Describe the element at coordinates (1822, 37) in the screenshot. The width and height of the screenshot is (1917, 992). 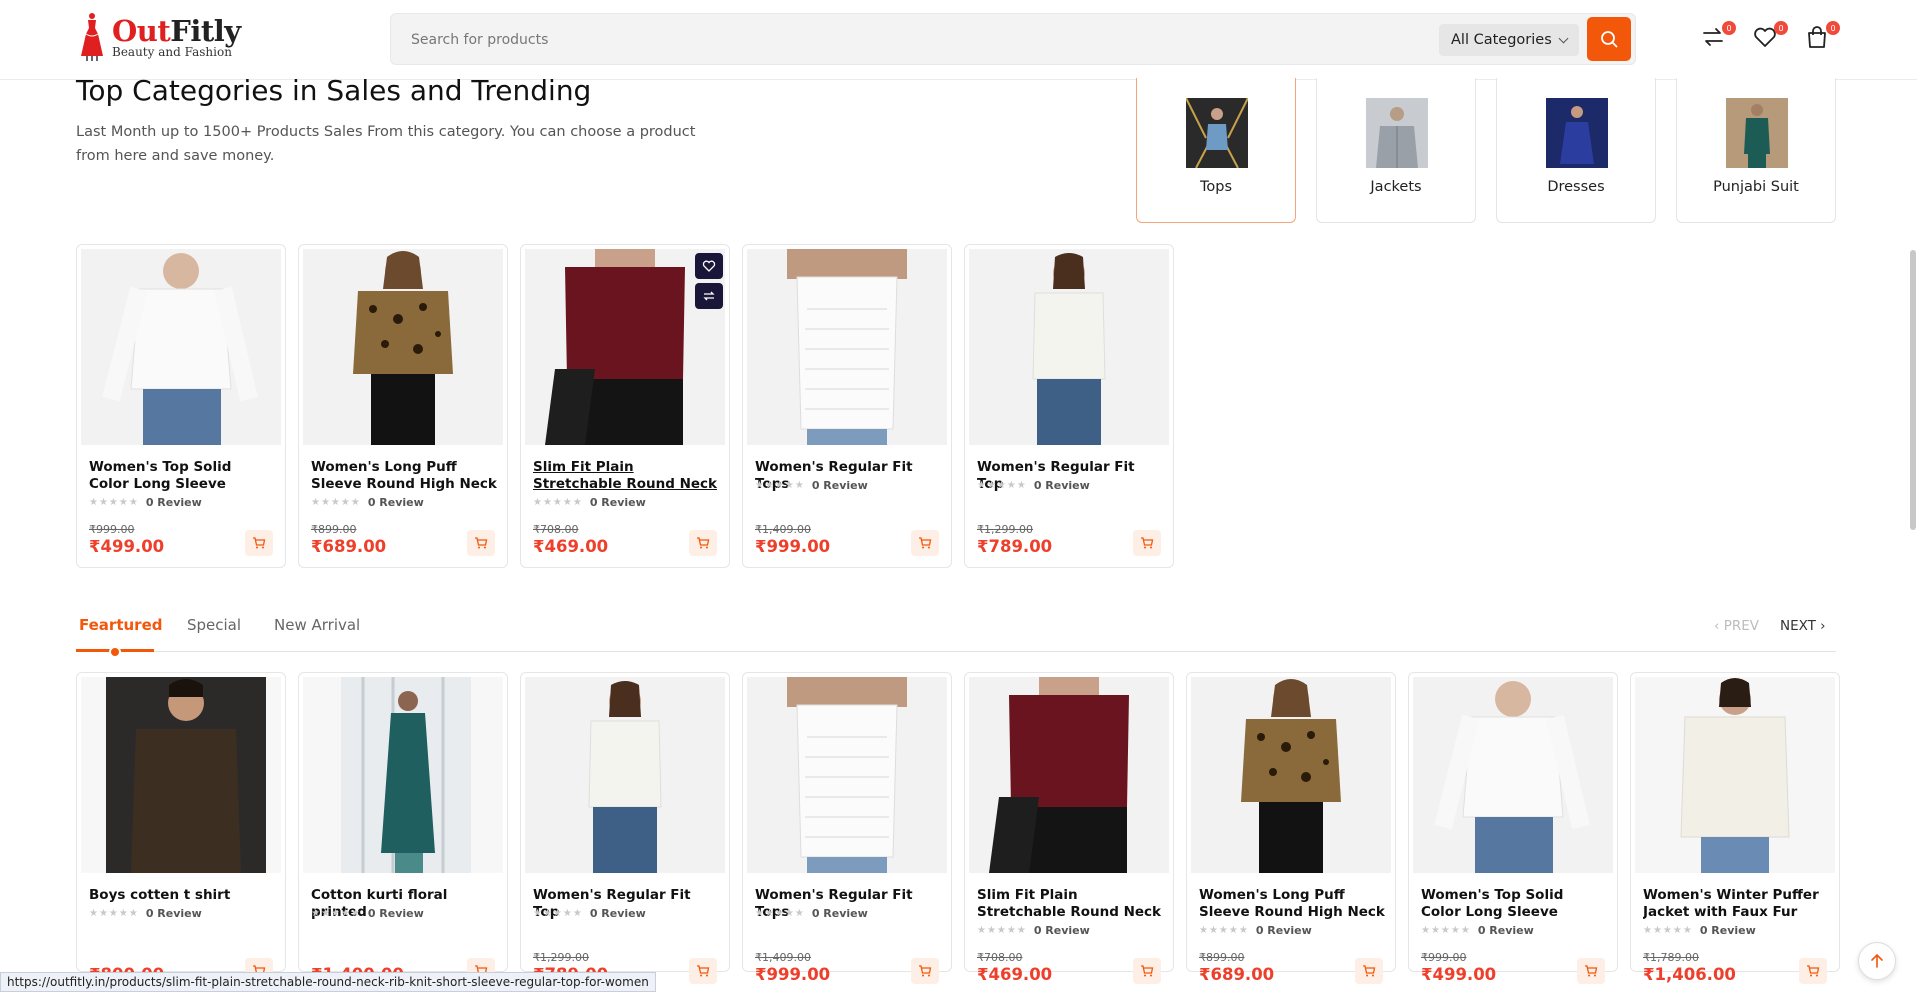
I see `cart-button: 0` at that location.